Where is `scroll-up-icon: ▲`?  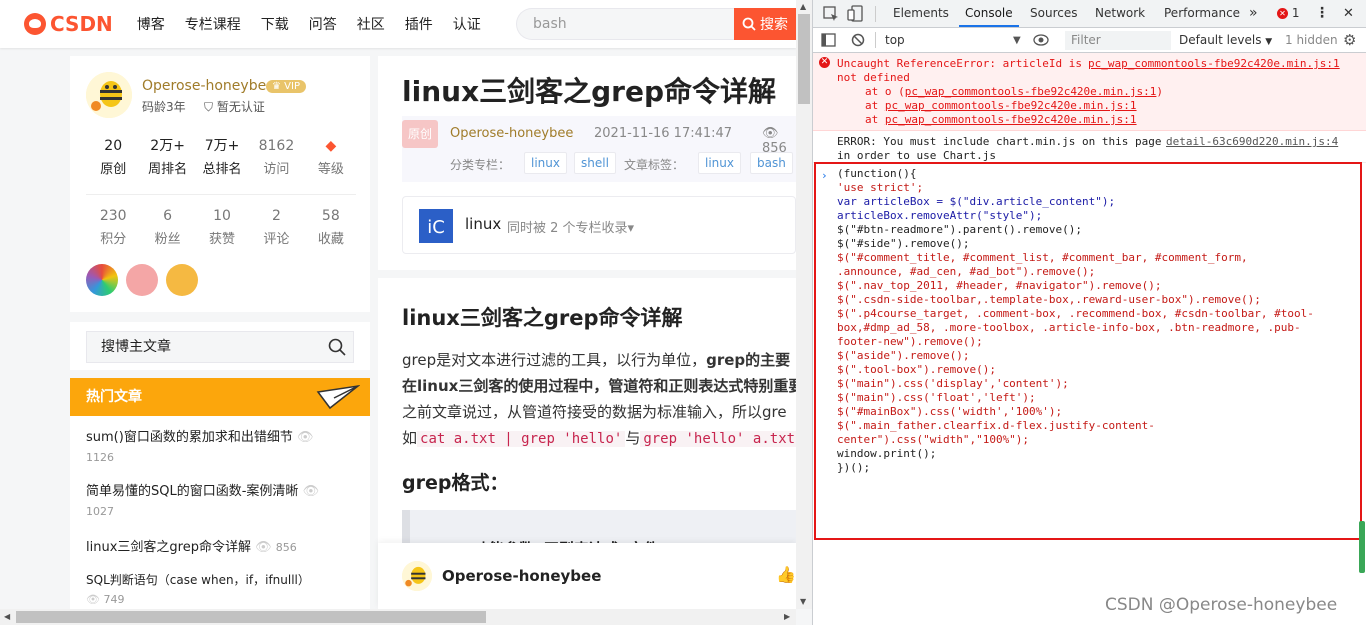 scroll-up-icon: ▲ is located at coordinates (803, 6).